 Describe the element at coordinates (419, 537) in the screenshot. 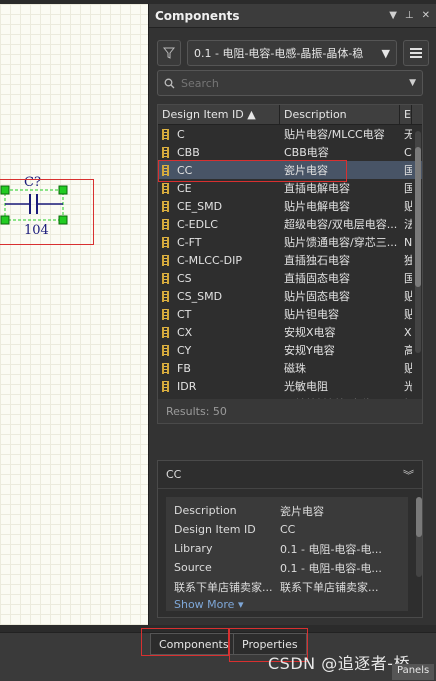

I see `detail-scrollbar` at that location.